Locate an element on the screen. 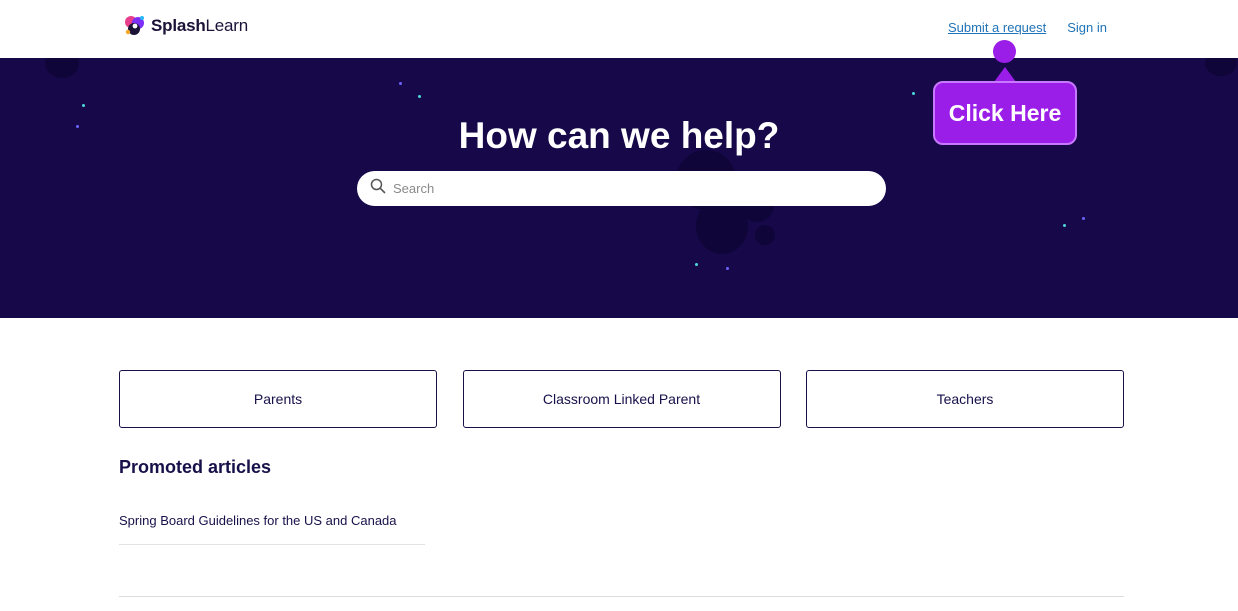 The width and height of the screenshot is (1238, 611). logo-wordmark: SplashLearn is located at coordinates (200, 25).